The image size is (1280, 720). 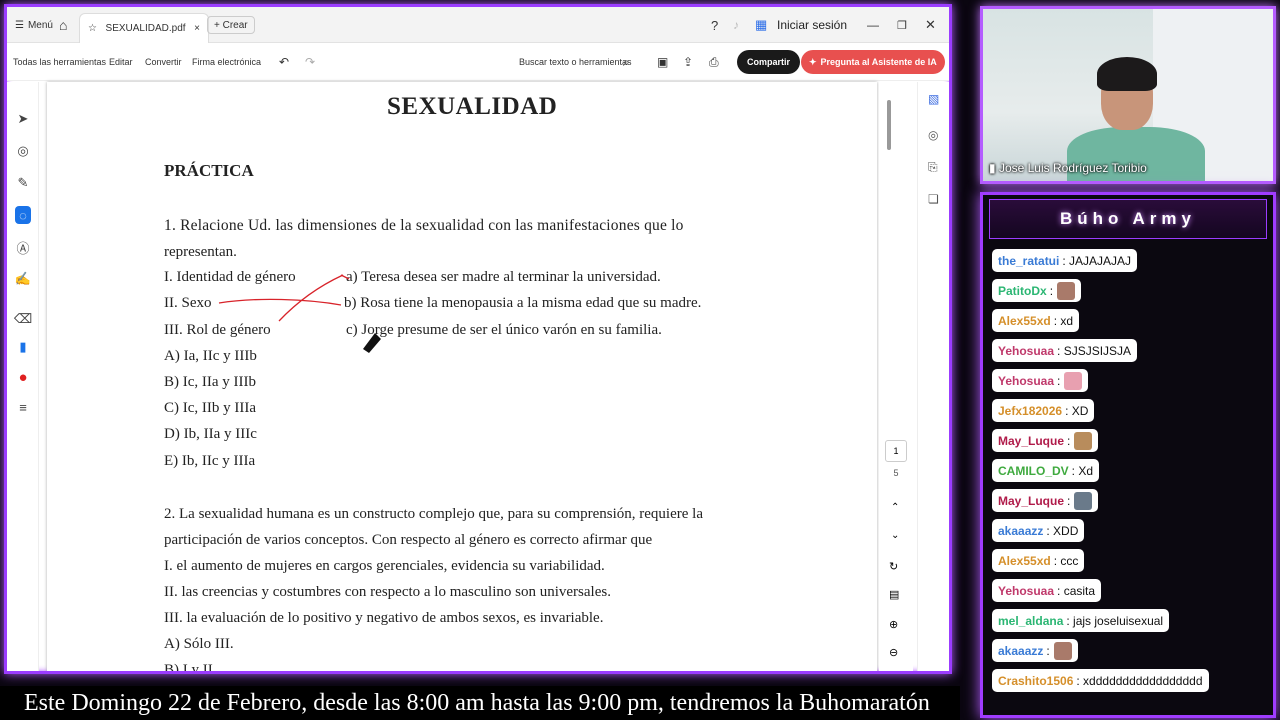 What do you see at coordinates (1036, 680) in the screenshot?
I see `chat-username: Crashito1506` at bounding box center [1036, 680].